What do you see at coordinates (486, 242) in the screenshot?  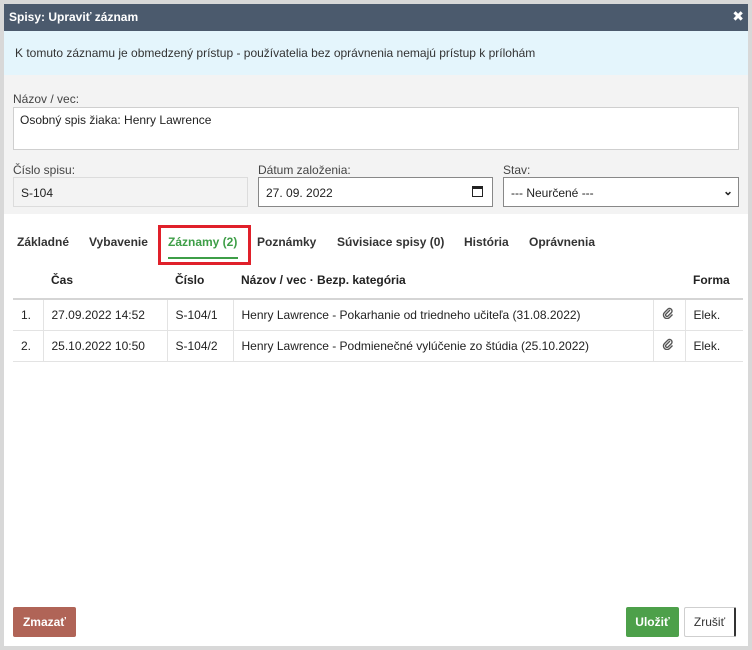 I see `tab-history: História` at bounding box center [486, 242].